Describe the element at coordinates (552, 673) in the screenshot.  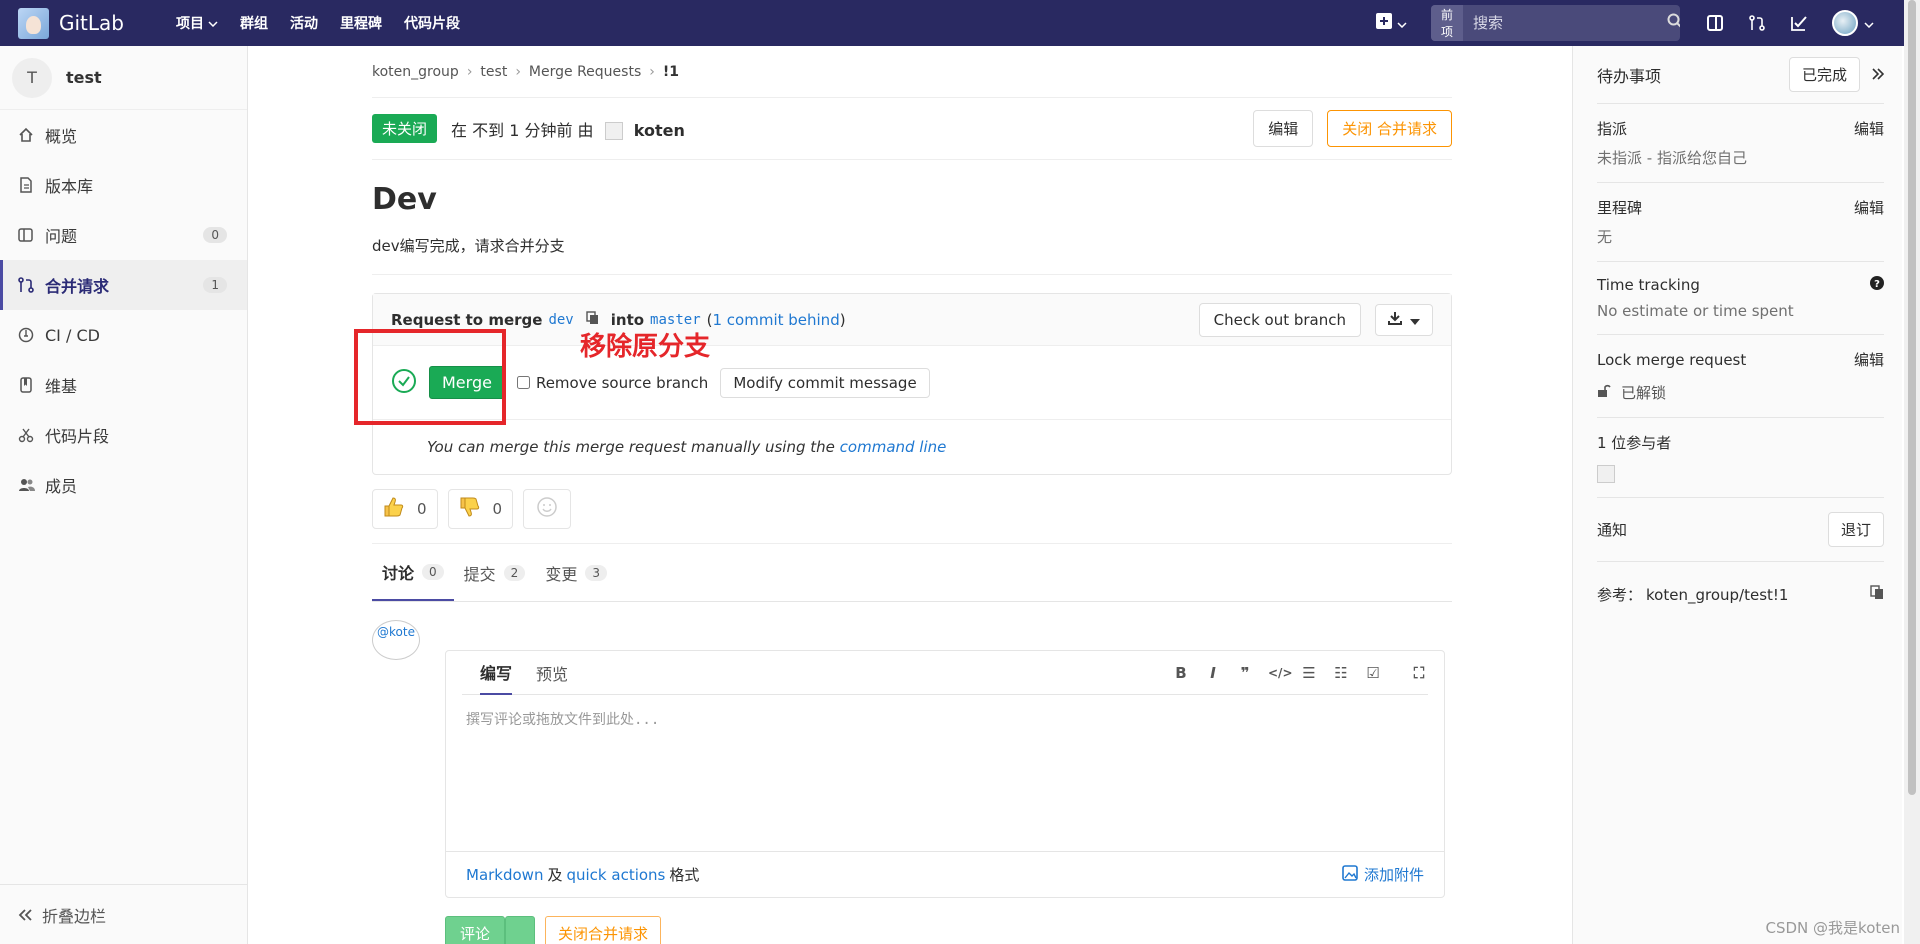
I see `tab-preview: 预览` at that location.